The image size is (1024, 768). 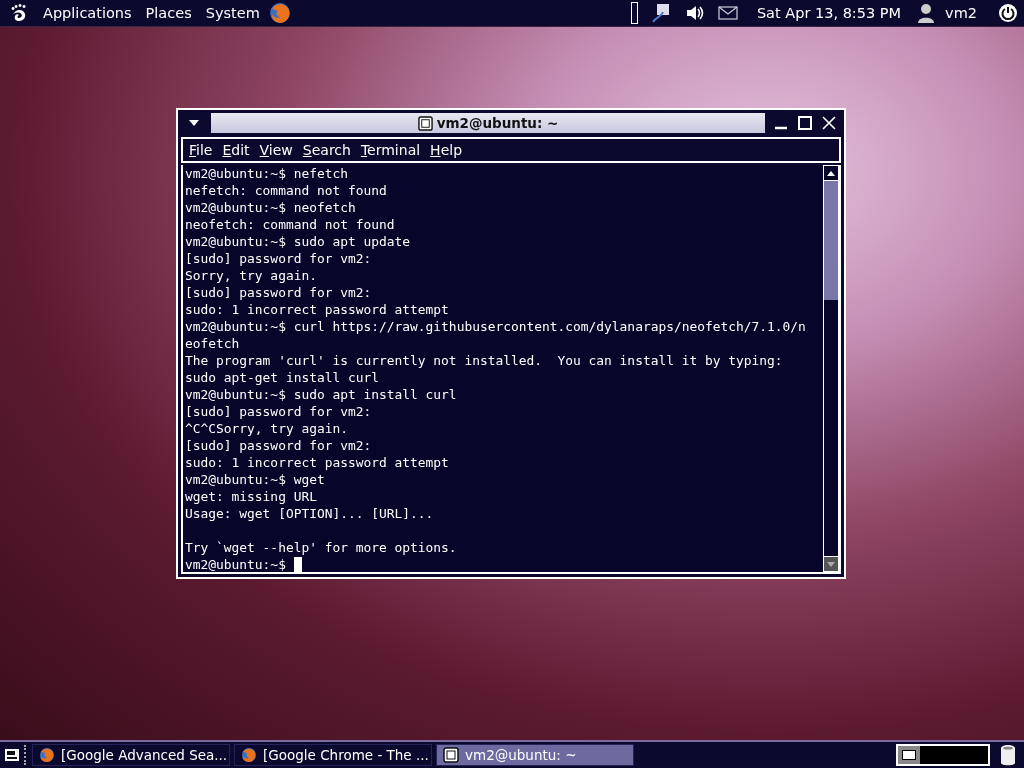 What do you see at coordinates (497, 123) in the screenshot?
I see `window-title: vm2@ubuntu: ~` at bounding box center [497, 123].